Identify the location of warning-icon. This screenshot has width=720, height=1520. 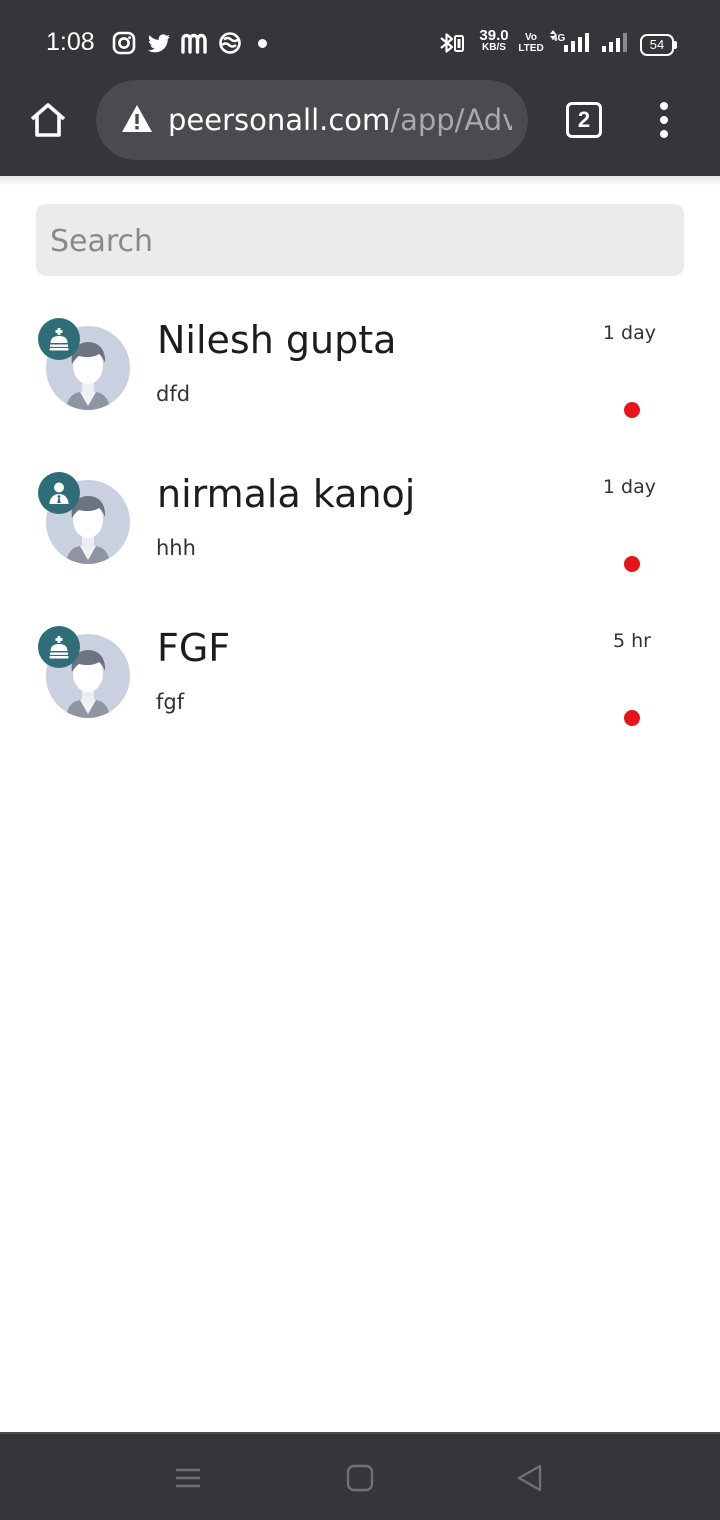
(137, 119).